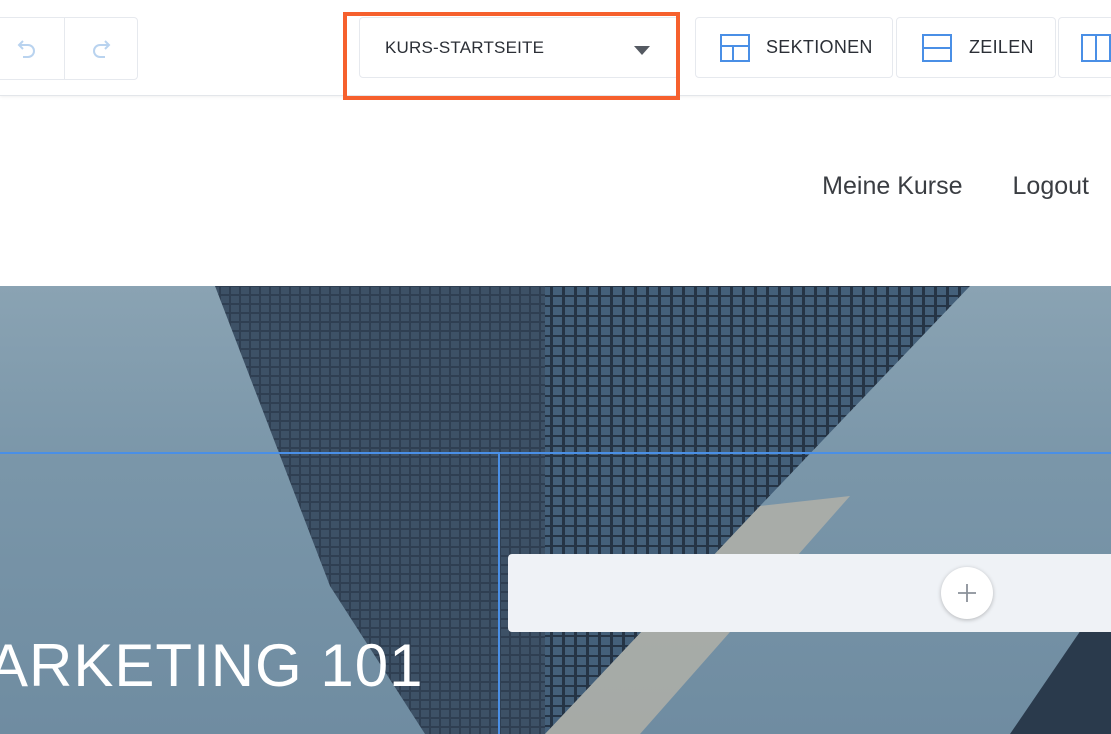 This screenshot has height=734, width=1111. Describe the element at coordinates (465, 47) in the screenshot. I see `page-selector-value: KURS-STARTSEITE` at that location.